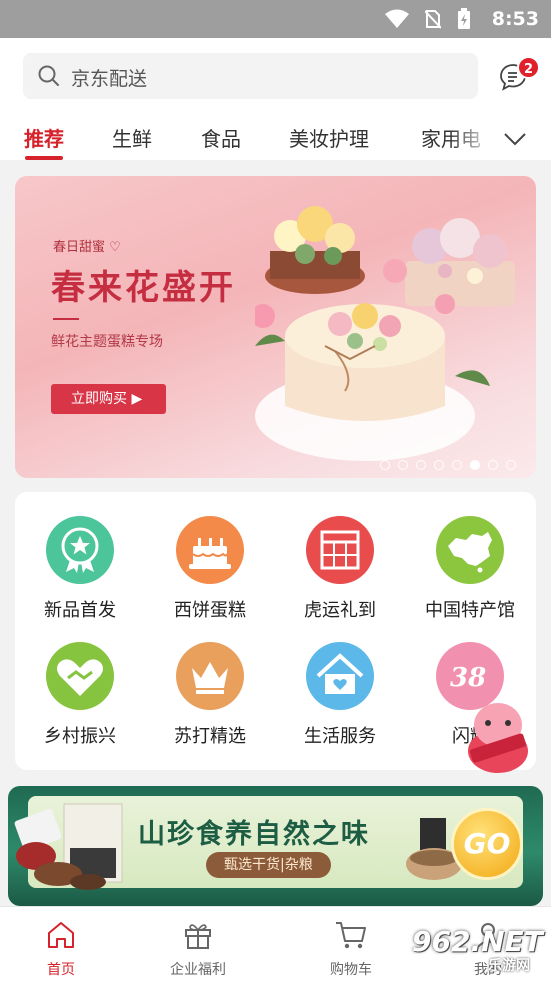 The height and width of the screenshot is (981, 551). What do you see at coordinates (68, 846) in the screenshot?
I see `dried-goods-illustration` at bounding box center [68, 846].